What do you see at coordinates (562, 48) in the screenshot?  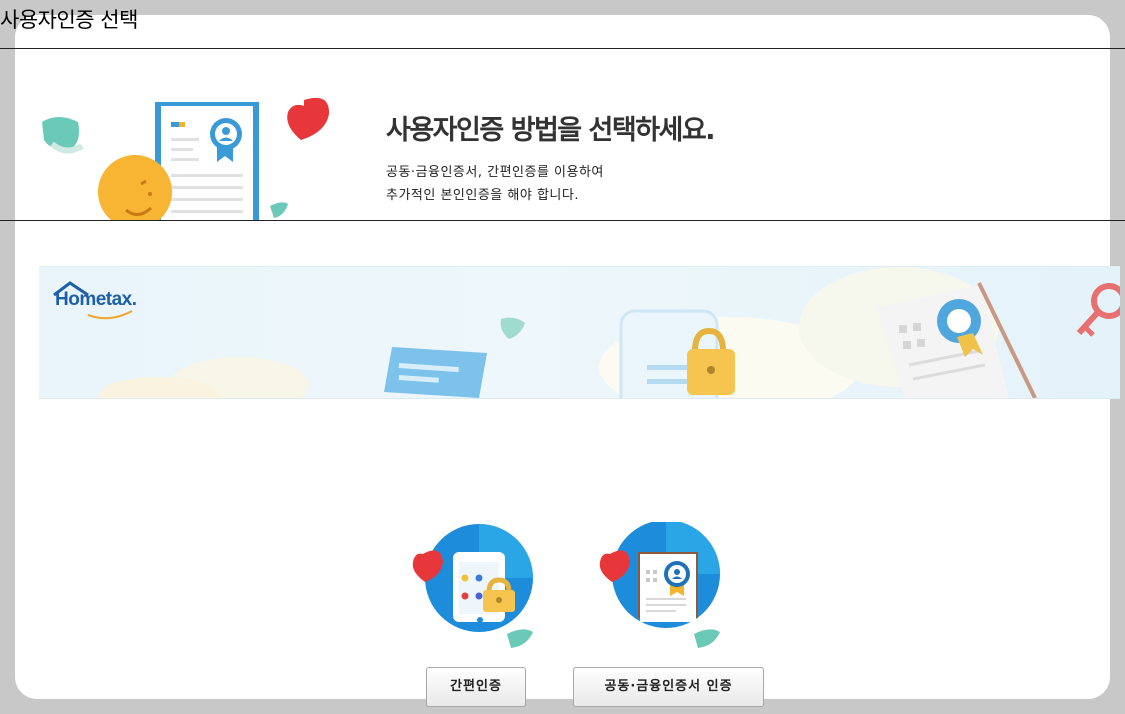 I see `title-divider` at bounding box center [562, 48].